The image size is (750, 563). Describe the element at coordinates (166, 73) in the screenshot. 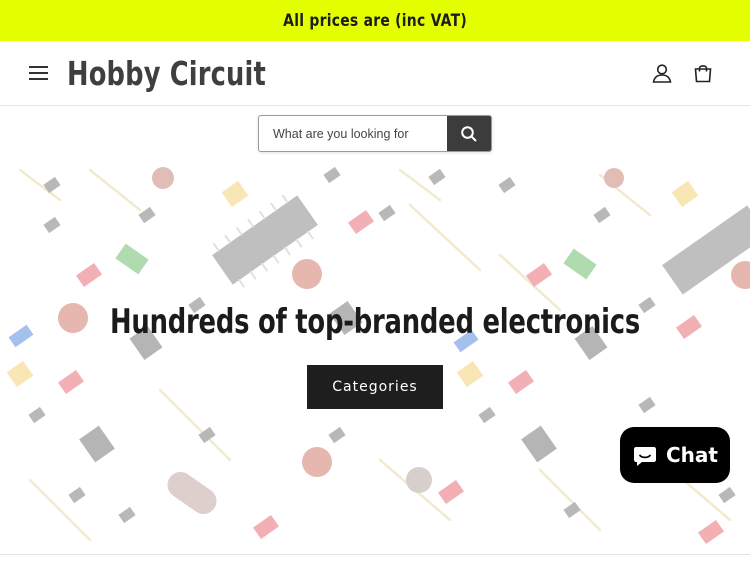

I see `site-logo: Hobby Circuit` at that location.